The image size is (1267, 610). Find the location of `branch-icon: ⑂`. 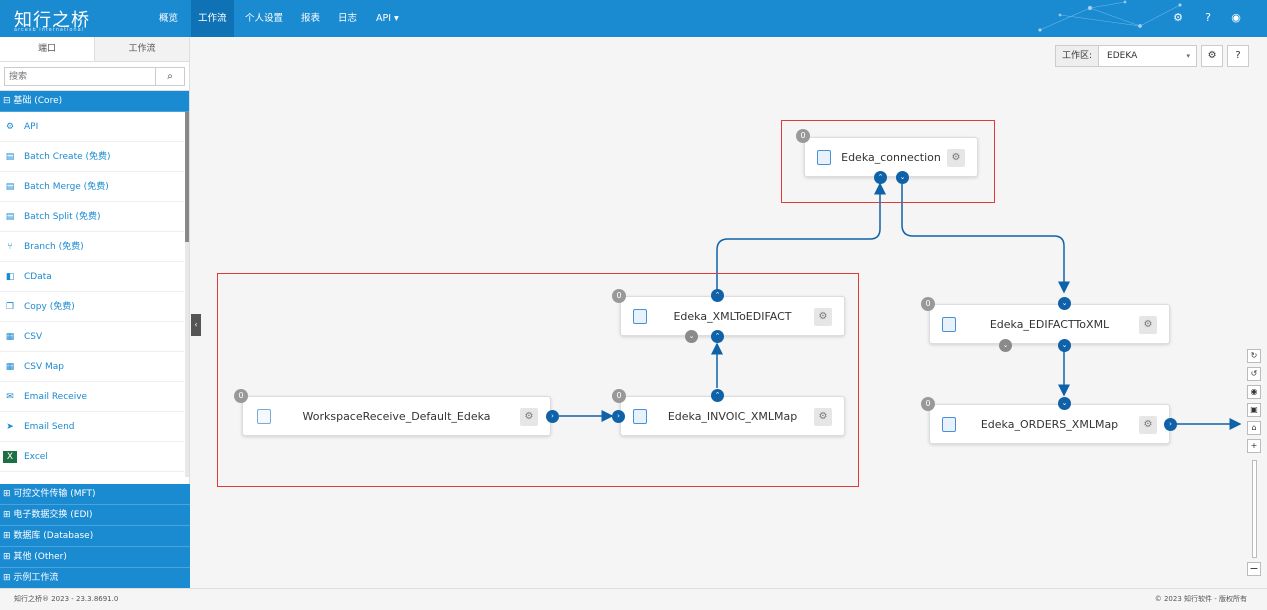

branch-icon: ⑂ is located at coordinates (10, 247).